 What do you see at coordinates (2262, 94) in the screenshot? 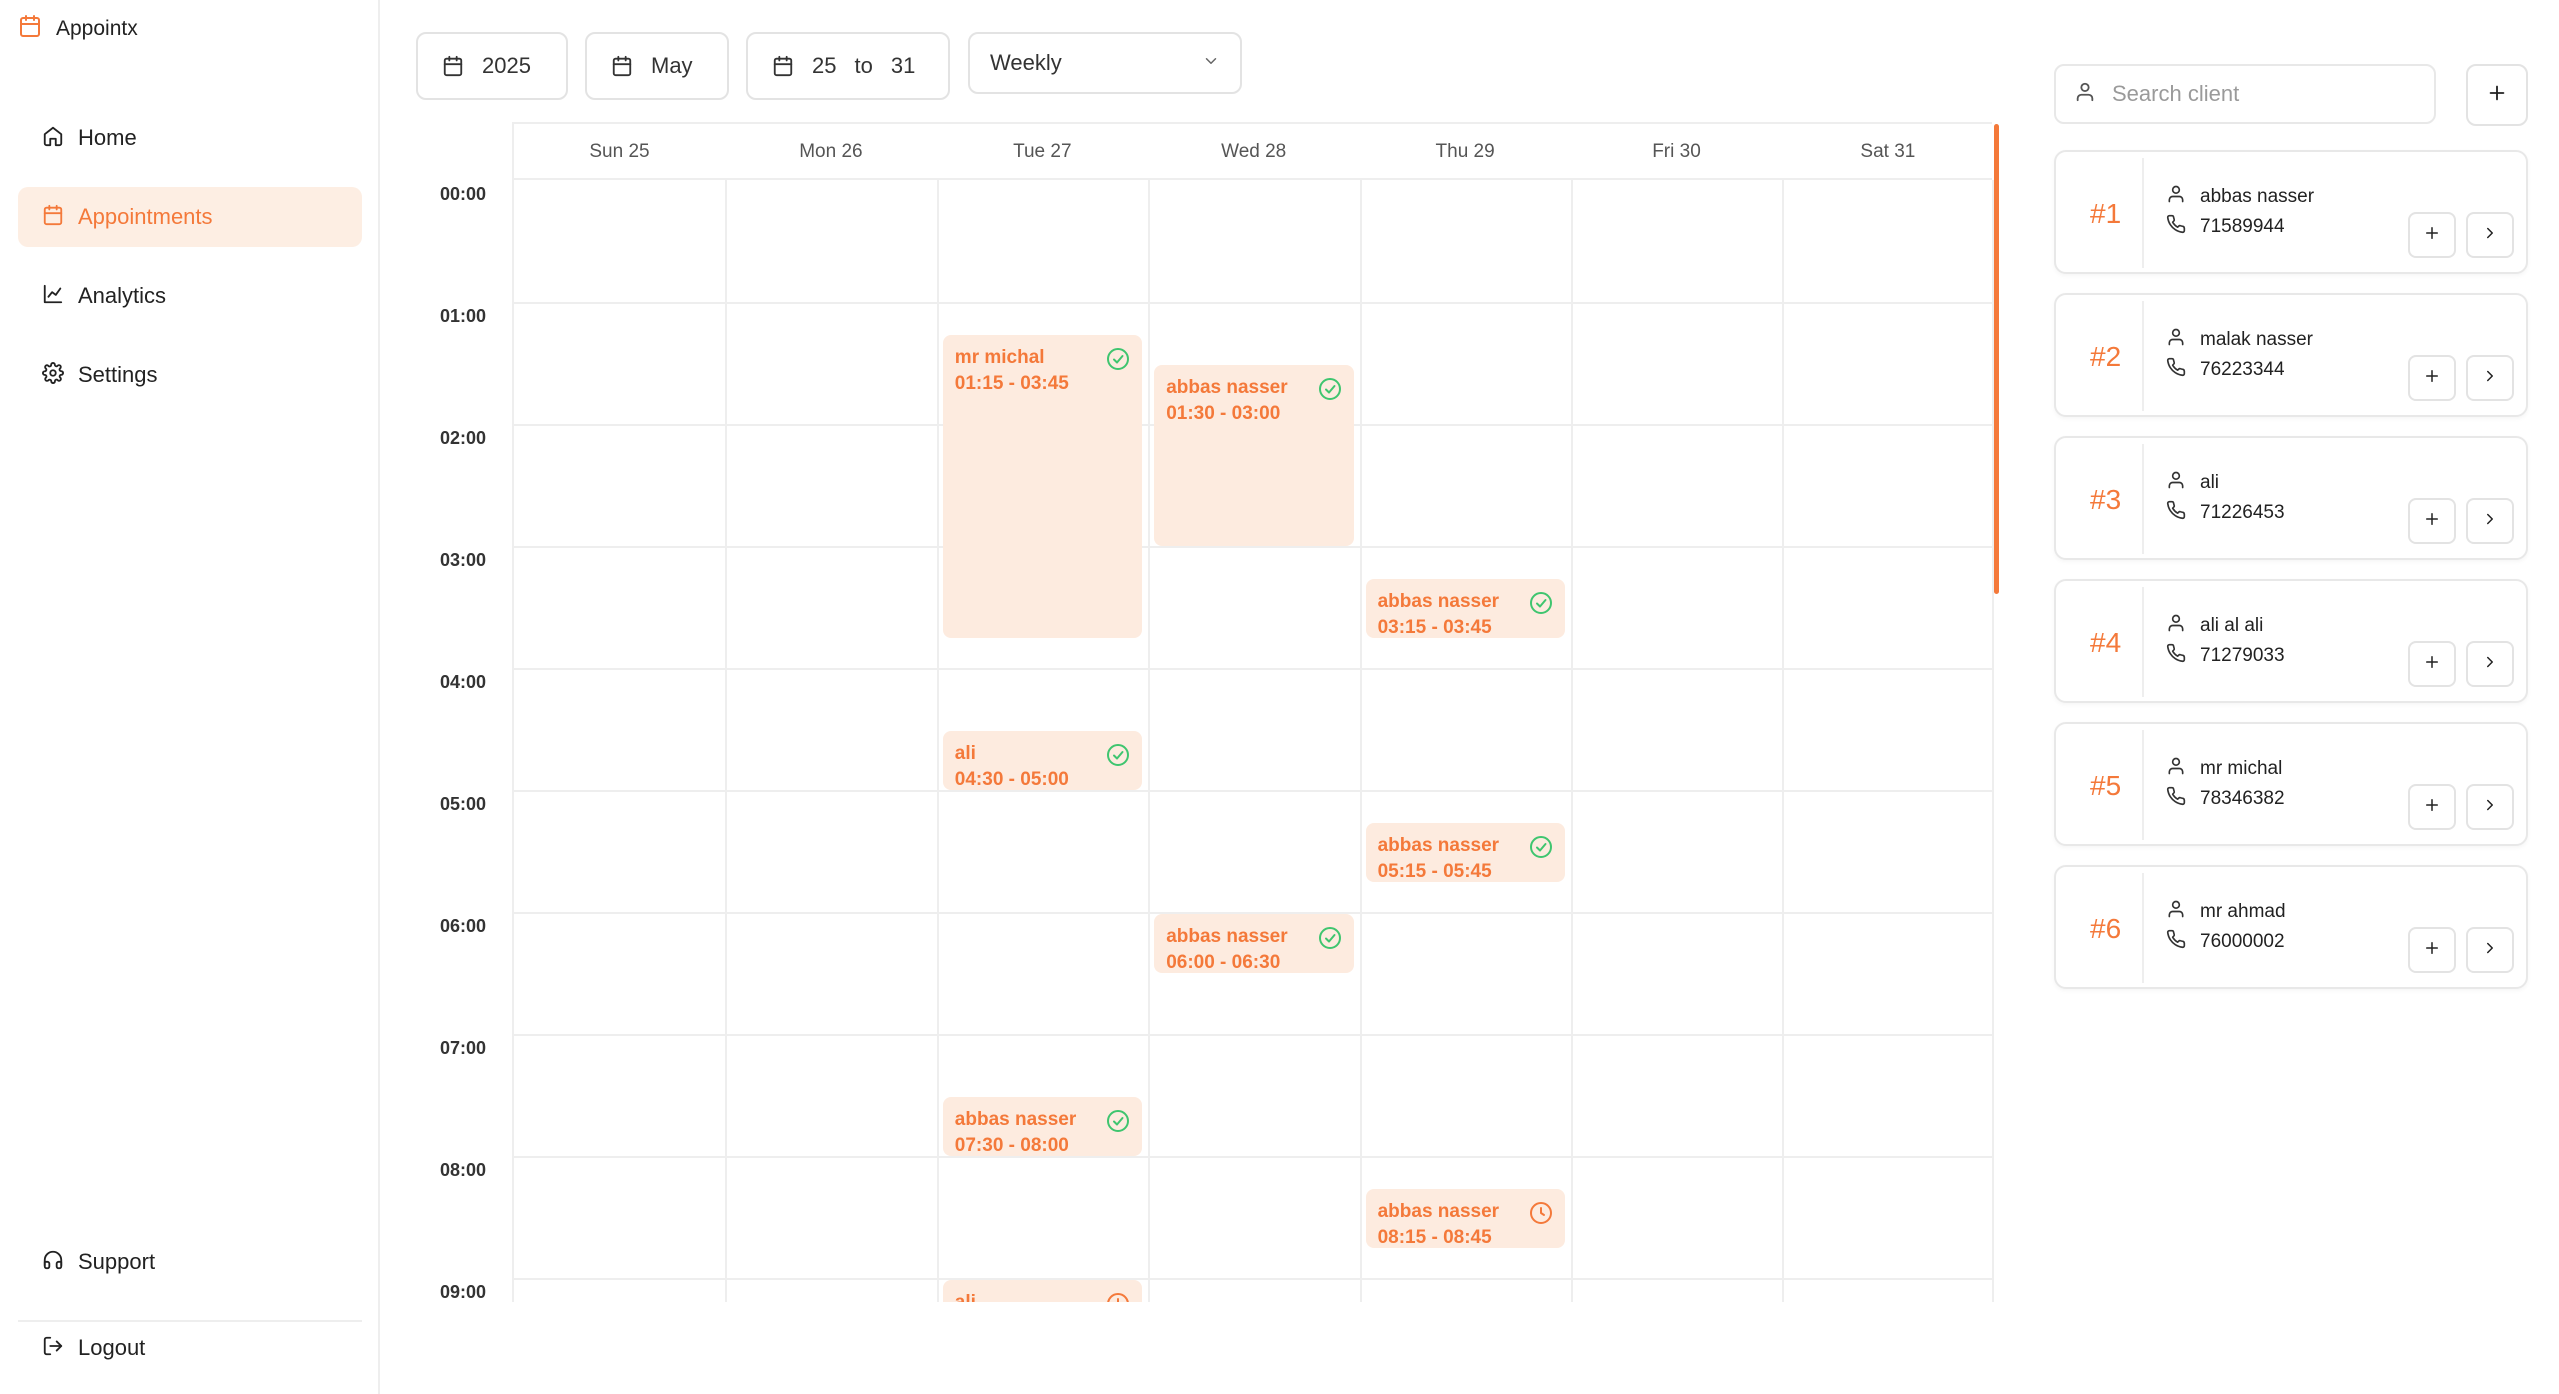
I see `search-input` at bounding box center [2262, 94].